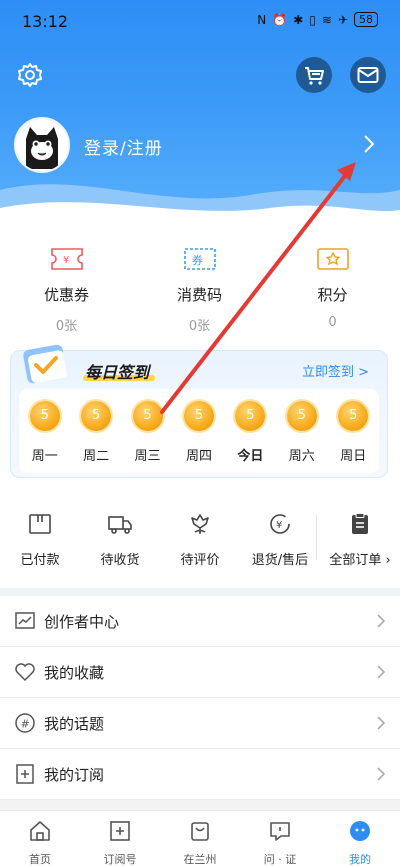 Image resolution: width=400 pixels, height=866 pixels. I want to click on nfc-icon: N, so click(262, 19).